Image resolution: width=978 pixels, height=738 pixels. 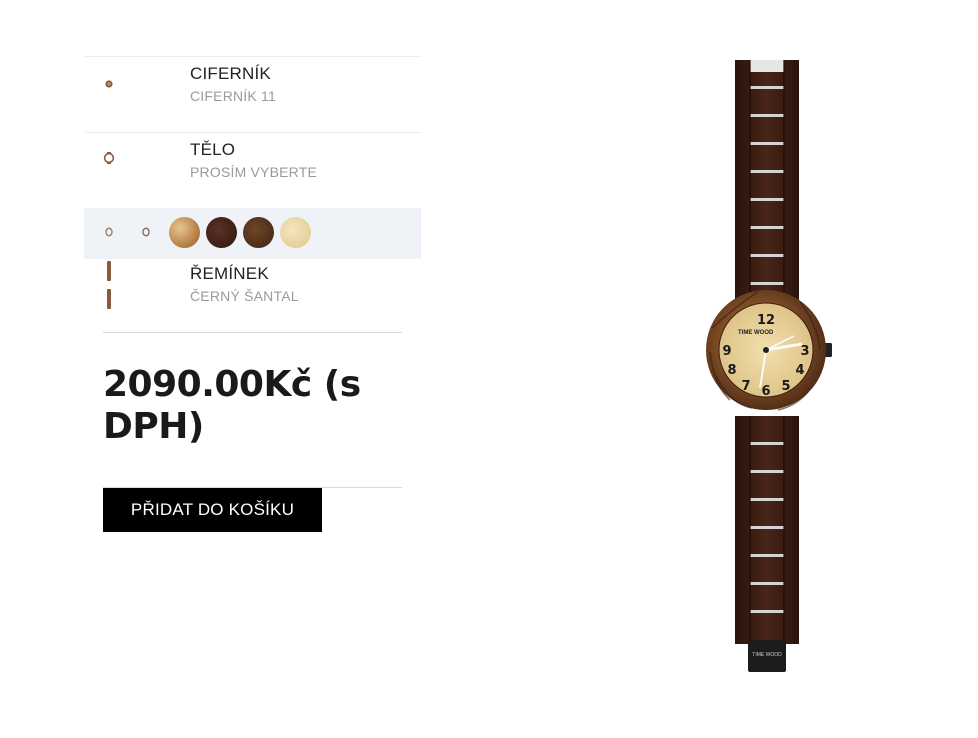 What do you see at coordinates (109, 158) in the screenshot?
I see `watch-case-icon` at bounding box center [109, 158].